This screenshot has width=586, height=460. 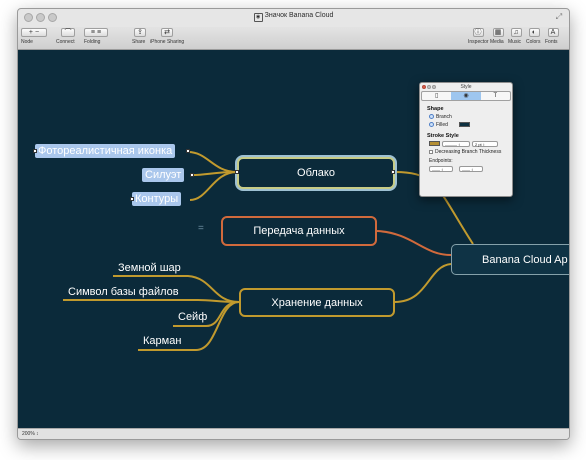 What do you see at coordinates (213, 186) in the screenshot?
I see `link-cloud-contours` at bounding box center [213, 186].